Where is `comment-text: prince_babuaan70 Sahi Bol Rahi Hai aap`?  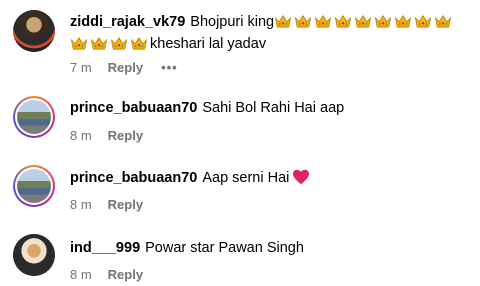
comment-text: prince_babuaan70 Sahi Bol Rahi Hai aap is located at coordinates (207, 108).